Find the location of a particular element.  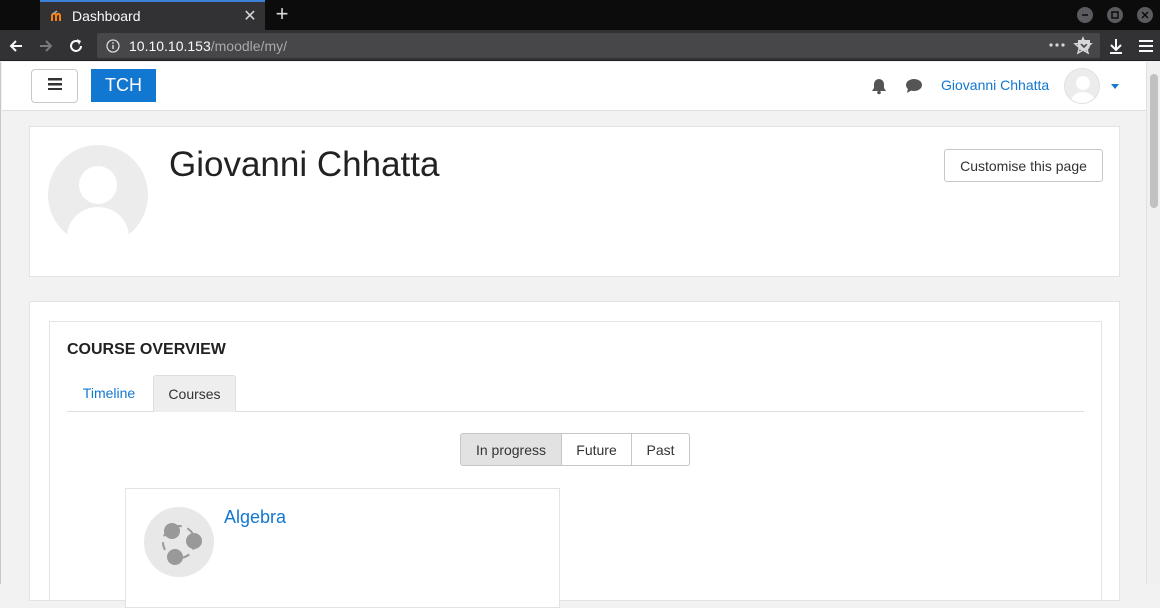

filter-future-button: Future is located at coordinates (597, 449).